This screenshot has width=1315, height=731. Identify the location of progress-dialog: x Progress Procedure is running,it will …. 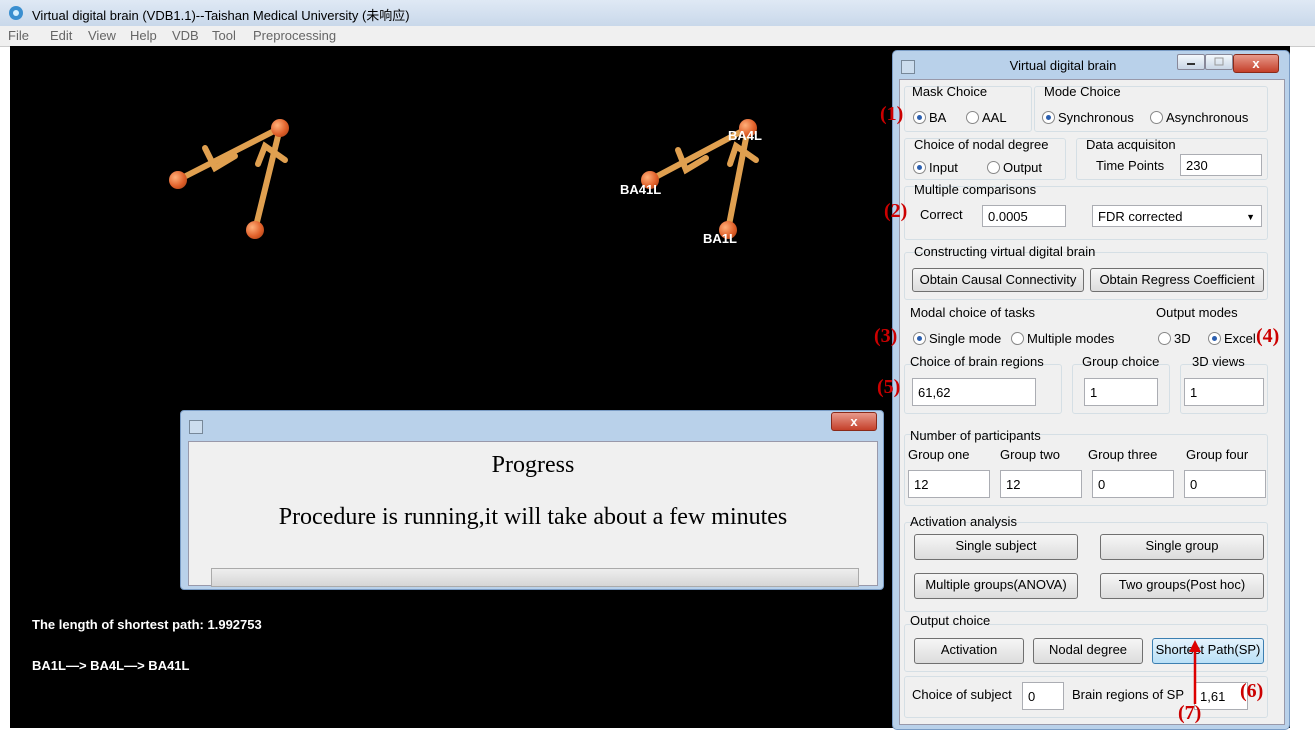
(532, 500).